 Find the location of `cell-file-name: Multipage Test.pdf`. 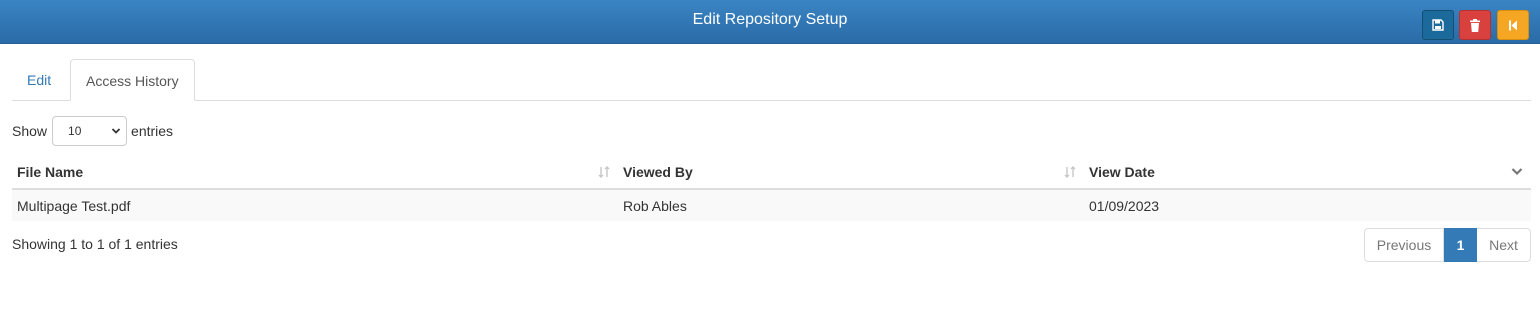

cell-file-name: Multipage Test.pdf is located at coordinates (315, 205).